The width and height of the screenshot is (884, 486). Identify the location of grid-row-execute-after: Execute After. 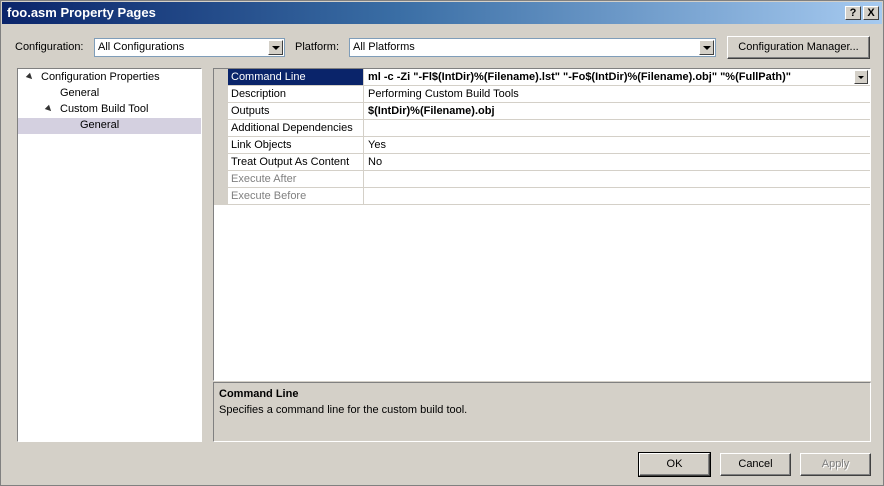
(549, 179).